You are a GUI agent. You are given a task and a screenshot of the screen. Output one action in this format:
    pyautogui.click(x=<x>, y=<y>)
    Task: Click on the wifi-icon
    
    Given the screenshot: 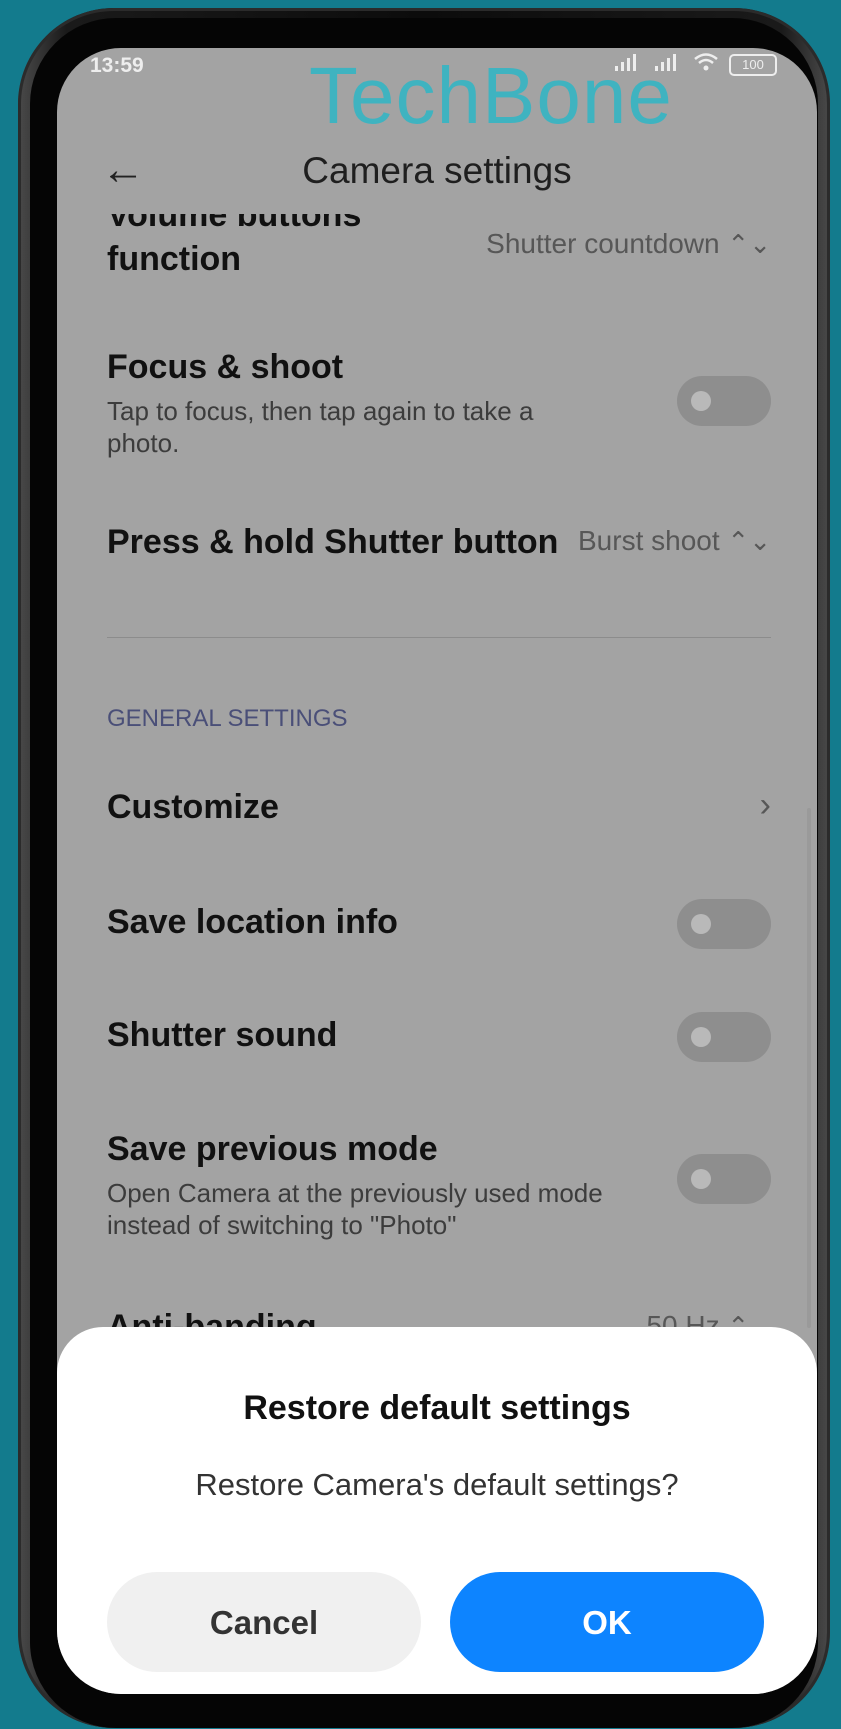 What is the action you would take?
    pyautogui.click(x=706, y=65)
    